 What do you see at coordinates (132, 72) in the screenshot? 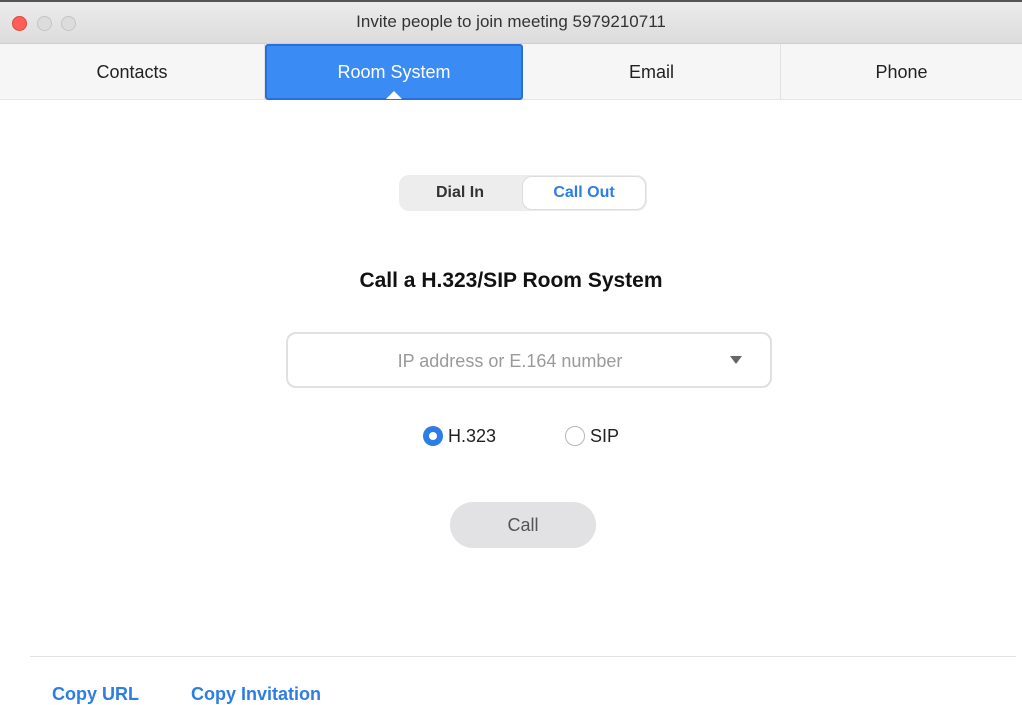
I see `tab-contacts: Contacts` at bounding box center [132, 72].